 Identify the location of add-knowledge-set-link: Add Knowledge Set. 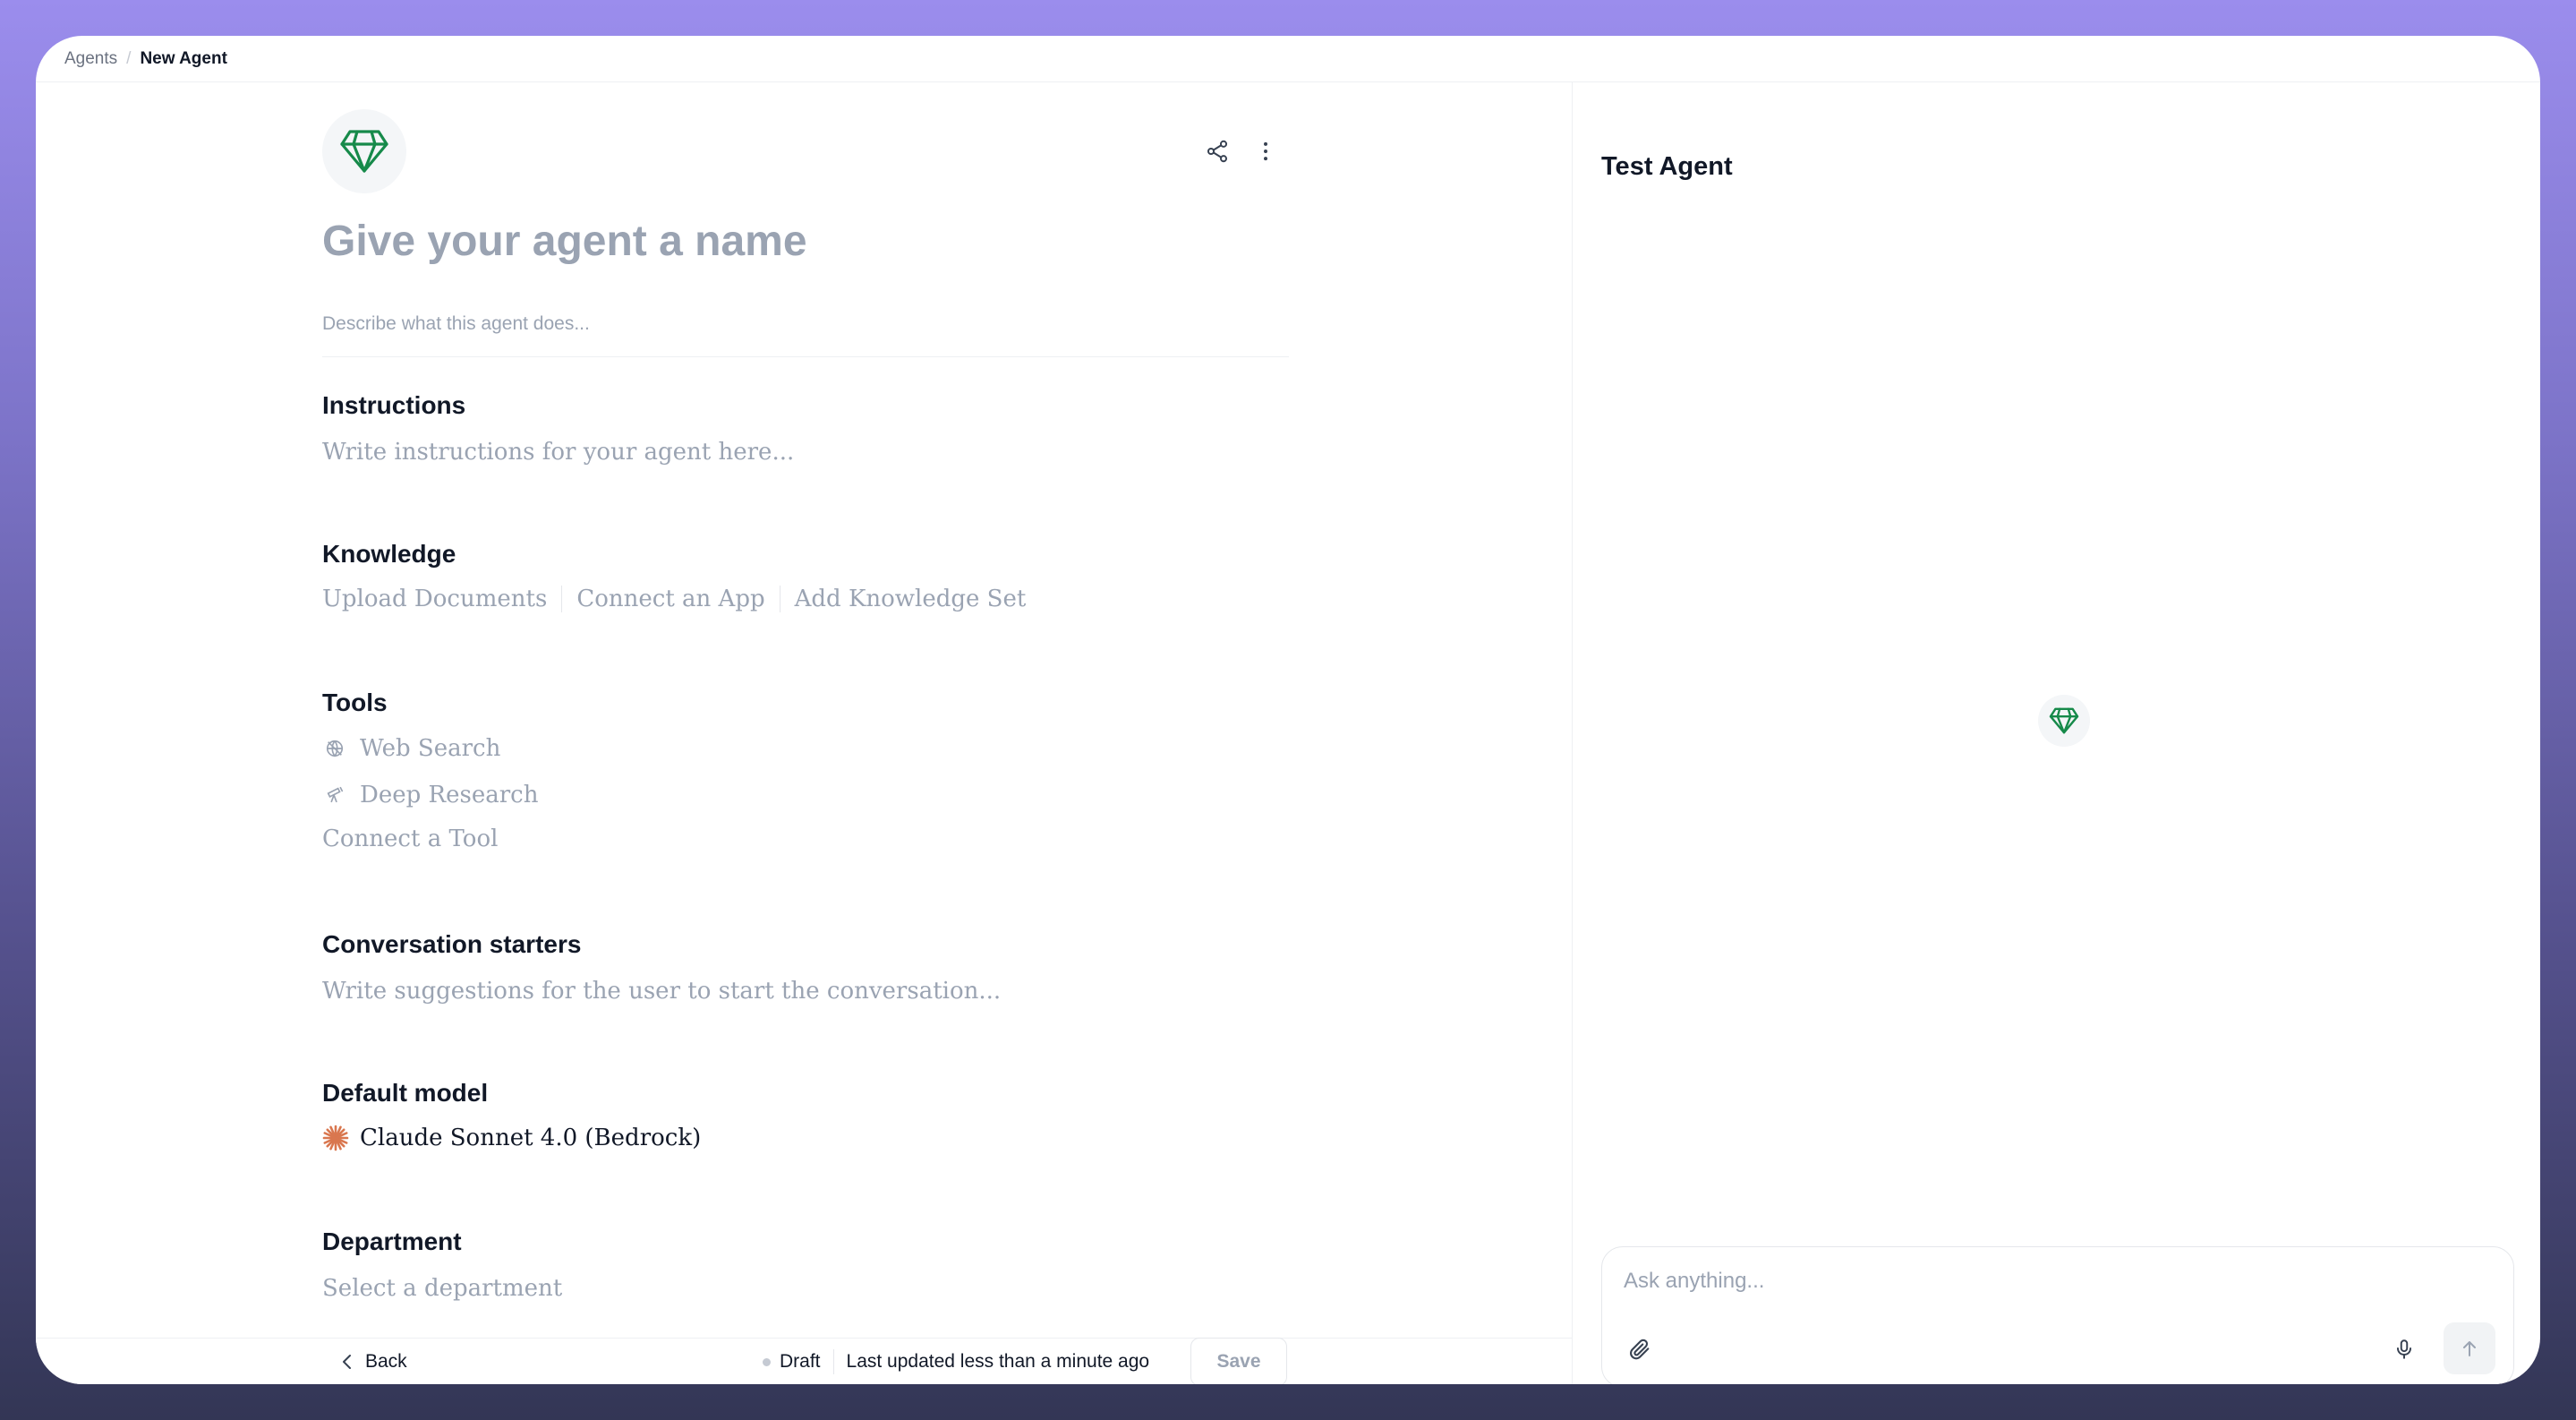
(911, 599).